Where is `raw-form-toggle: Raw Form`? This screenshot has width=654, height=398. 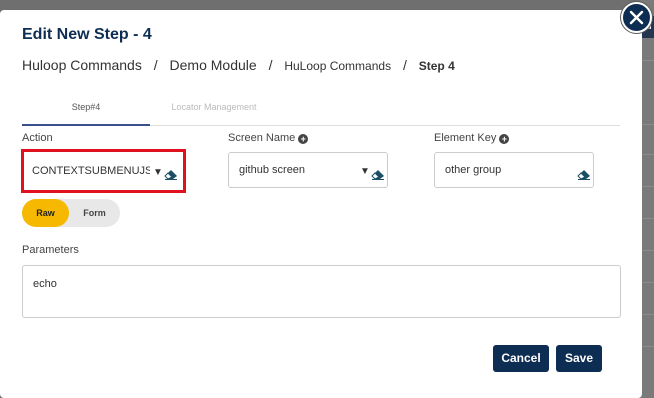
raw-form-toggle: Raw Form is located at coordinates (71, 213).